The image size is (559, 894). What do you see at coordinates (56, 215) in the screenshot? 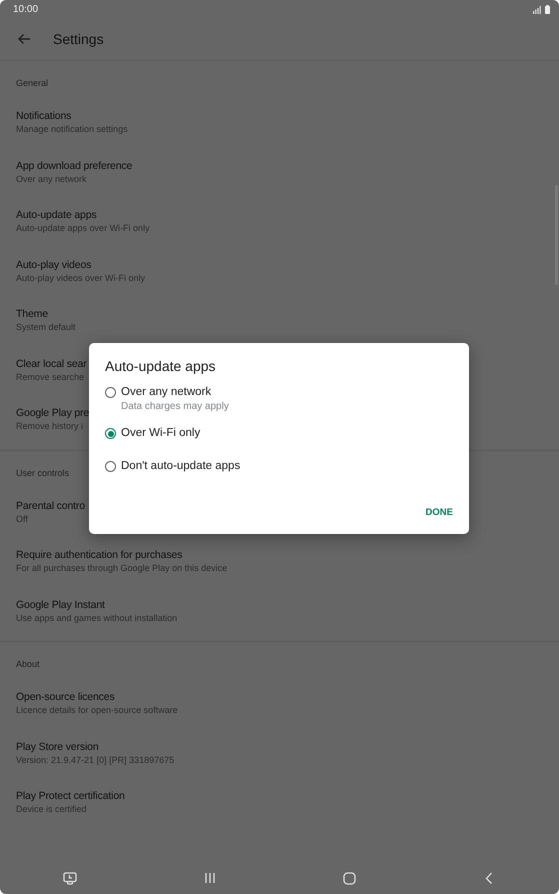
I see `setting-title: Auto-update apps` at bounding box center [56, 215].